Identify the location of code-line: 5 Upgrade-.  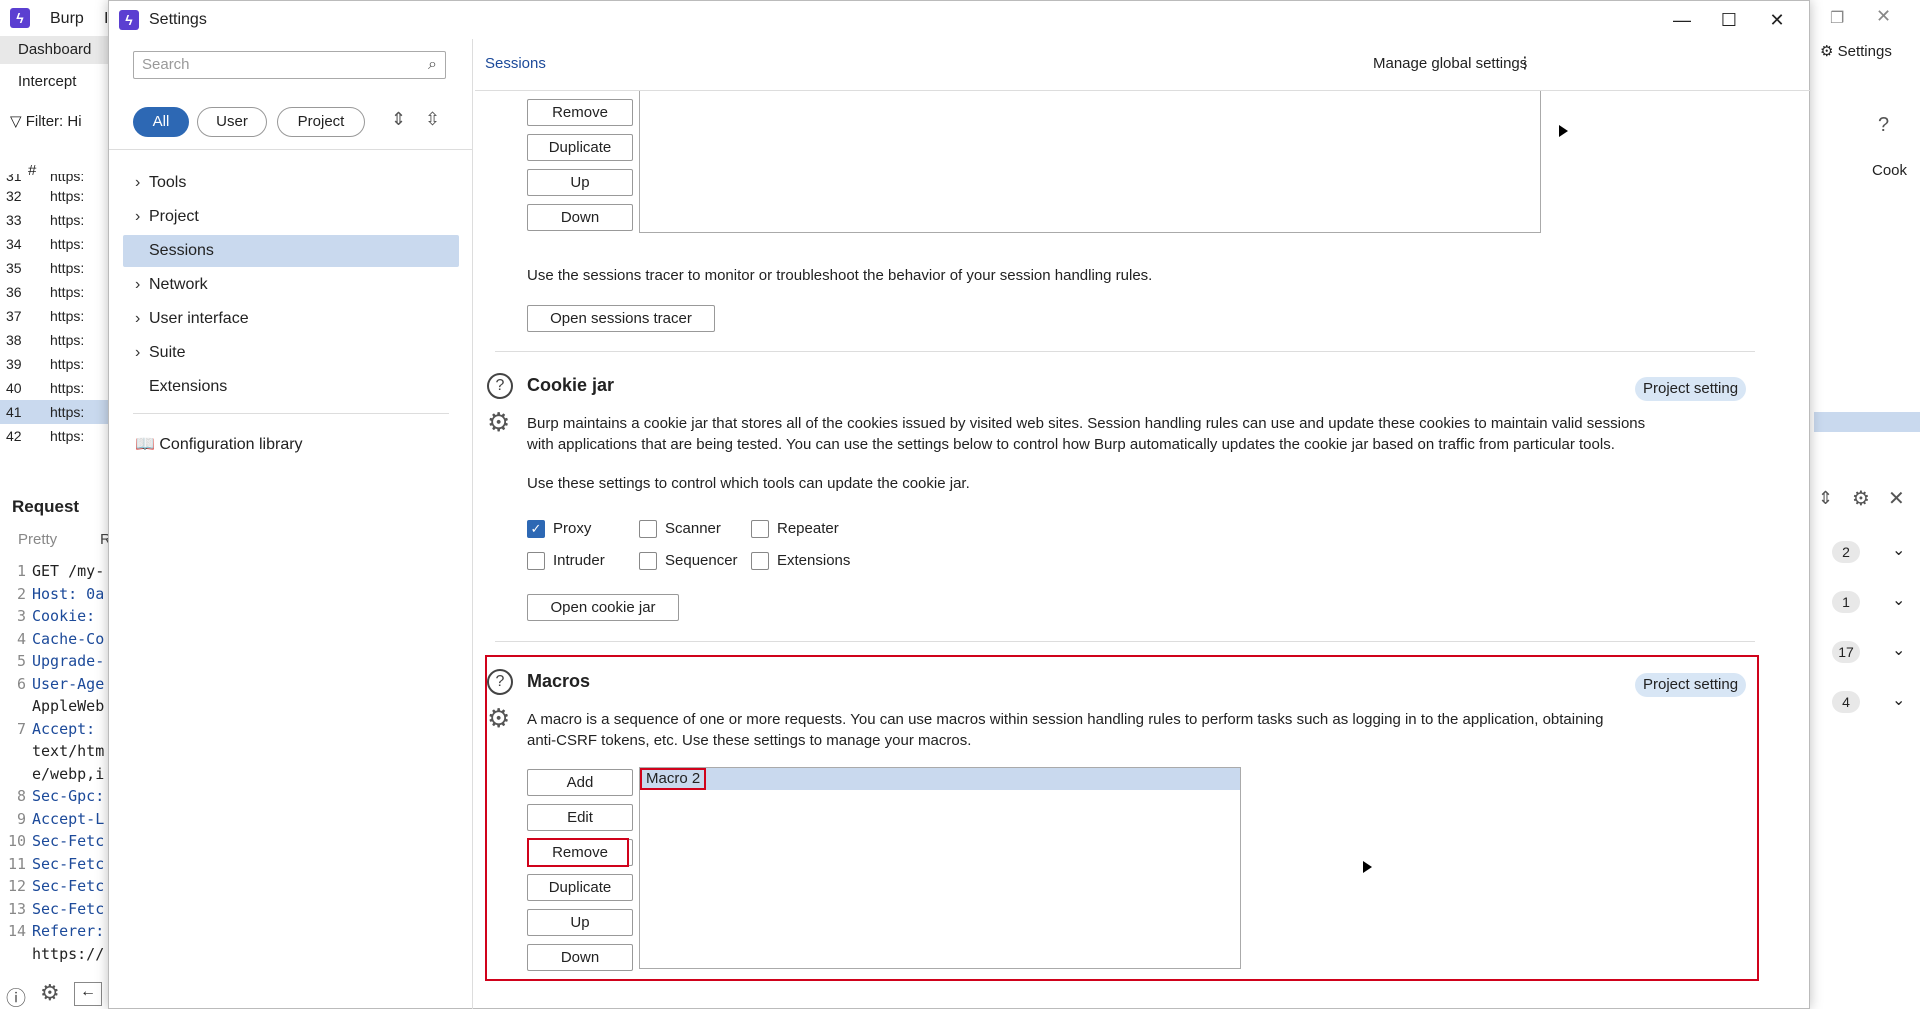
(52, 661).